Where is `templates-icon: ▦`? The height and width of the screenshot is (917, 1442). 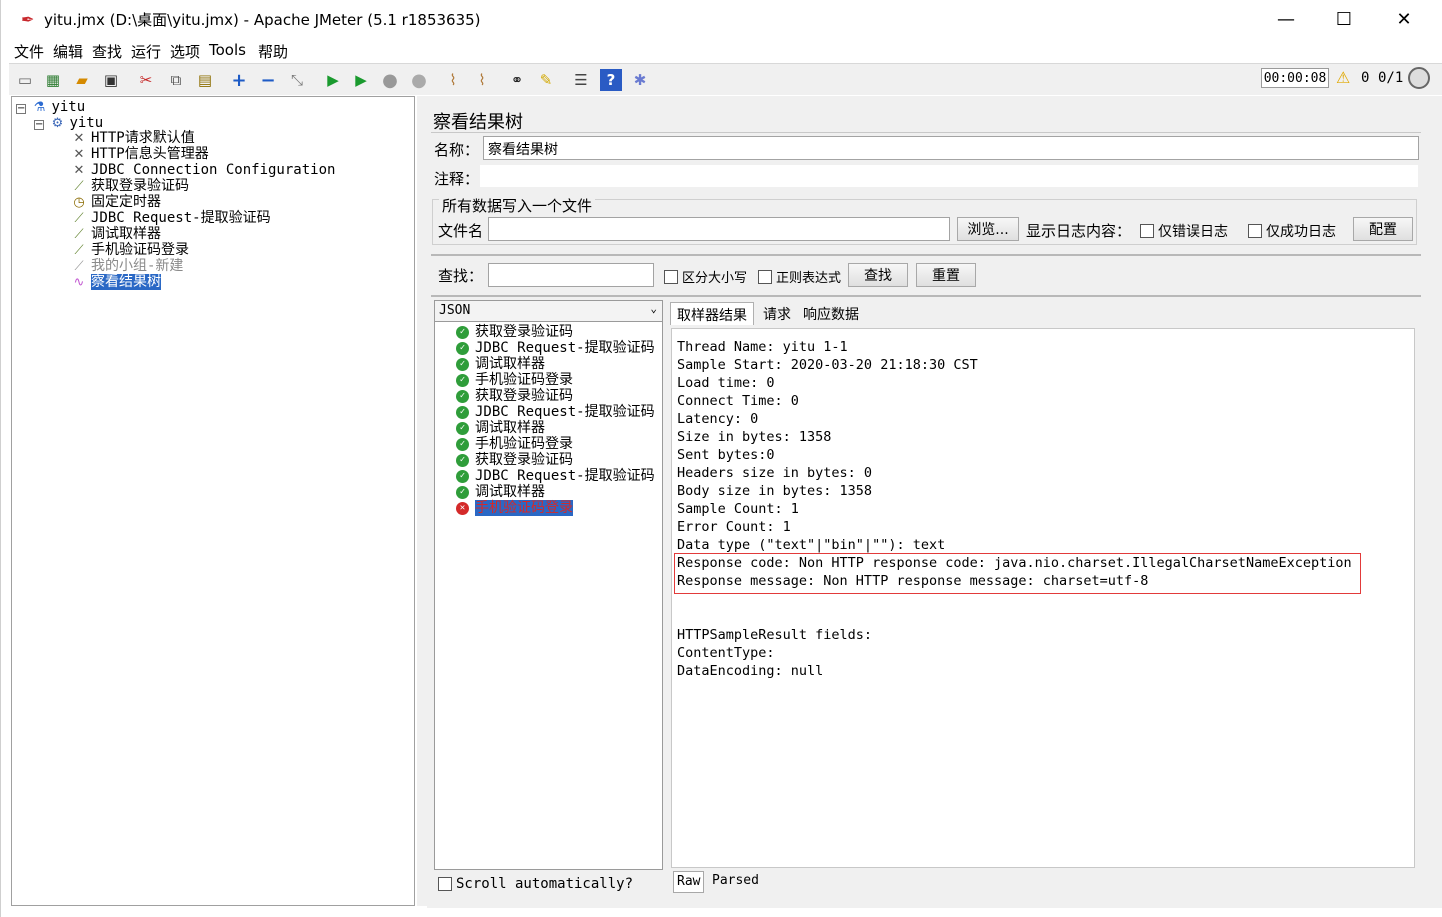 templates-icon: ▦ is located at coordinates (53, 80).